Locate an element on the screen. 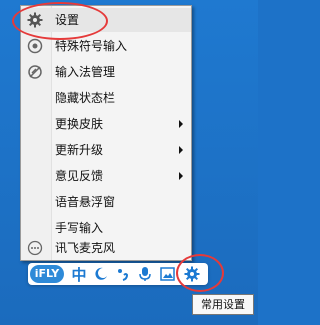 Image resolution: width=320 pixels, height=325 pixels. menu-item-label: 讯飞麦克风 is located at coordinates (85, 248).